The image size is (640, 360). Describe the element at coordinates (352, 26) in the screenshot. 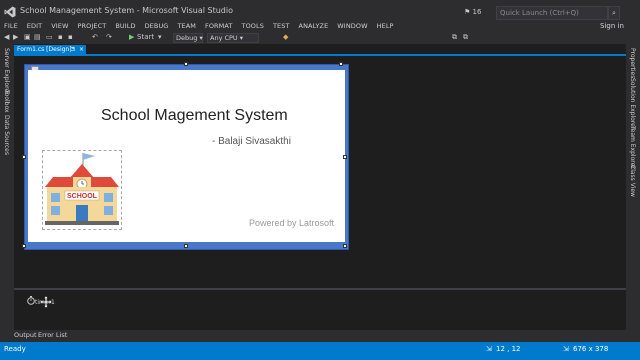

I see `menu-window: WINDOW` at that location.